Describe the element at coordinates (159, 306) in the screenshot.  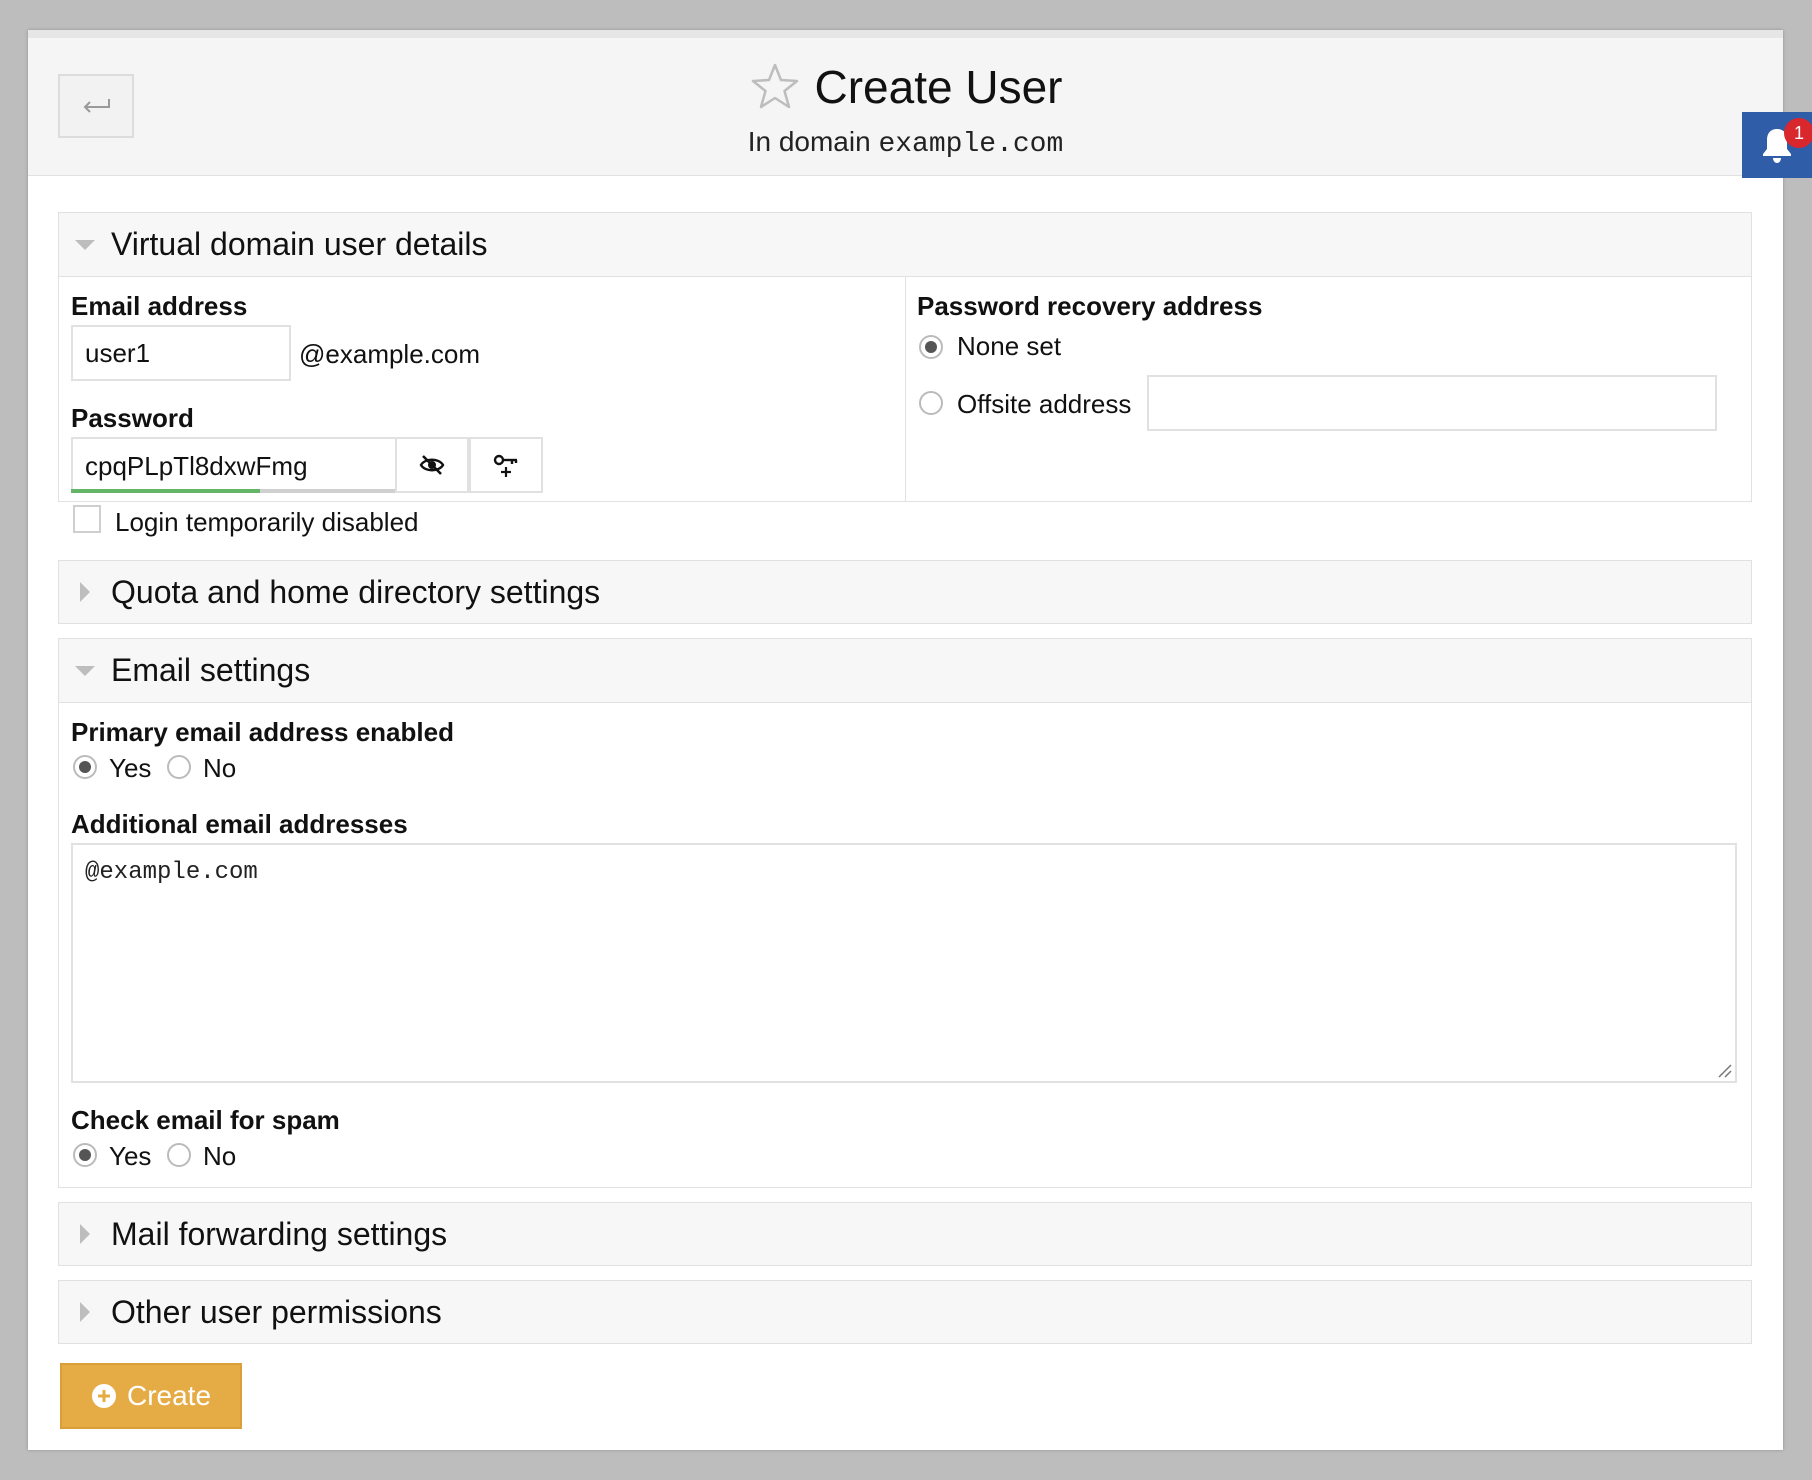
I see `email-label: Email address` at that location.